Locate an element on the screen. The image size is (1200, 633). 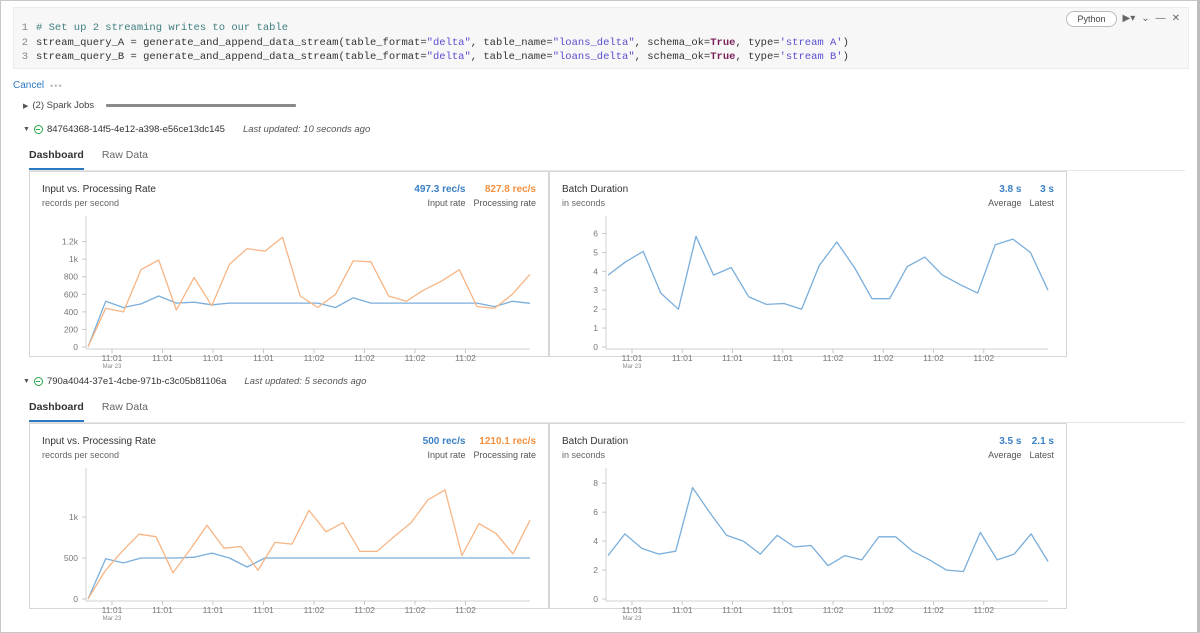
spark-jobs-progress-bar is located at coordinates (201, 105).